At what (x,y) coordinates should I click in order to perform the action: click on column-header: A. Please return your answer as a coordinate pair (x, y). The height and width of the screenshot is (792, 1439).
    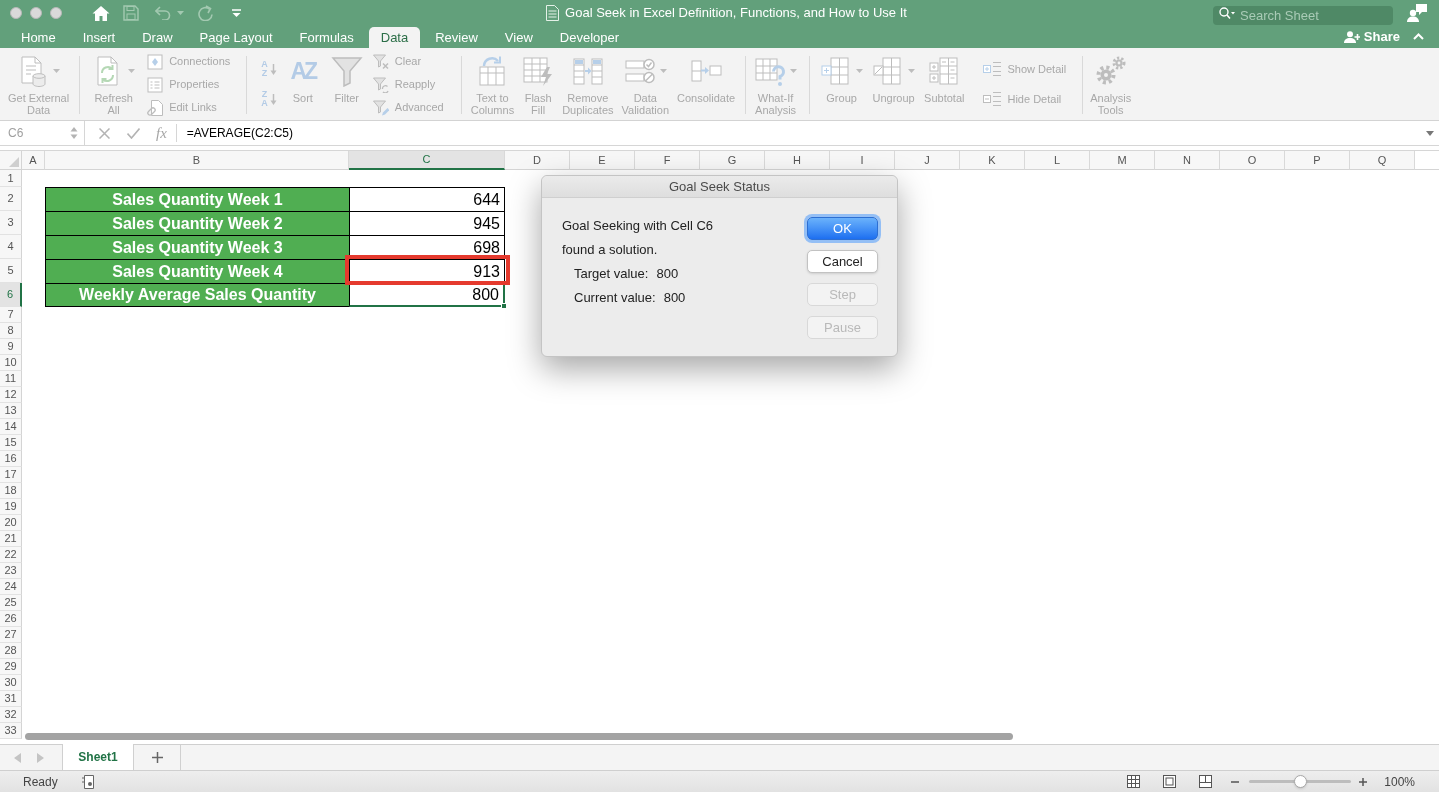
    Looking at the image, I should click on (33, 160).